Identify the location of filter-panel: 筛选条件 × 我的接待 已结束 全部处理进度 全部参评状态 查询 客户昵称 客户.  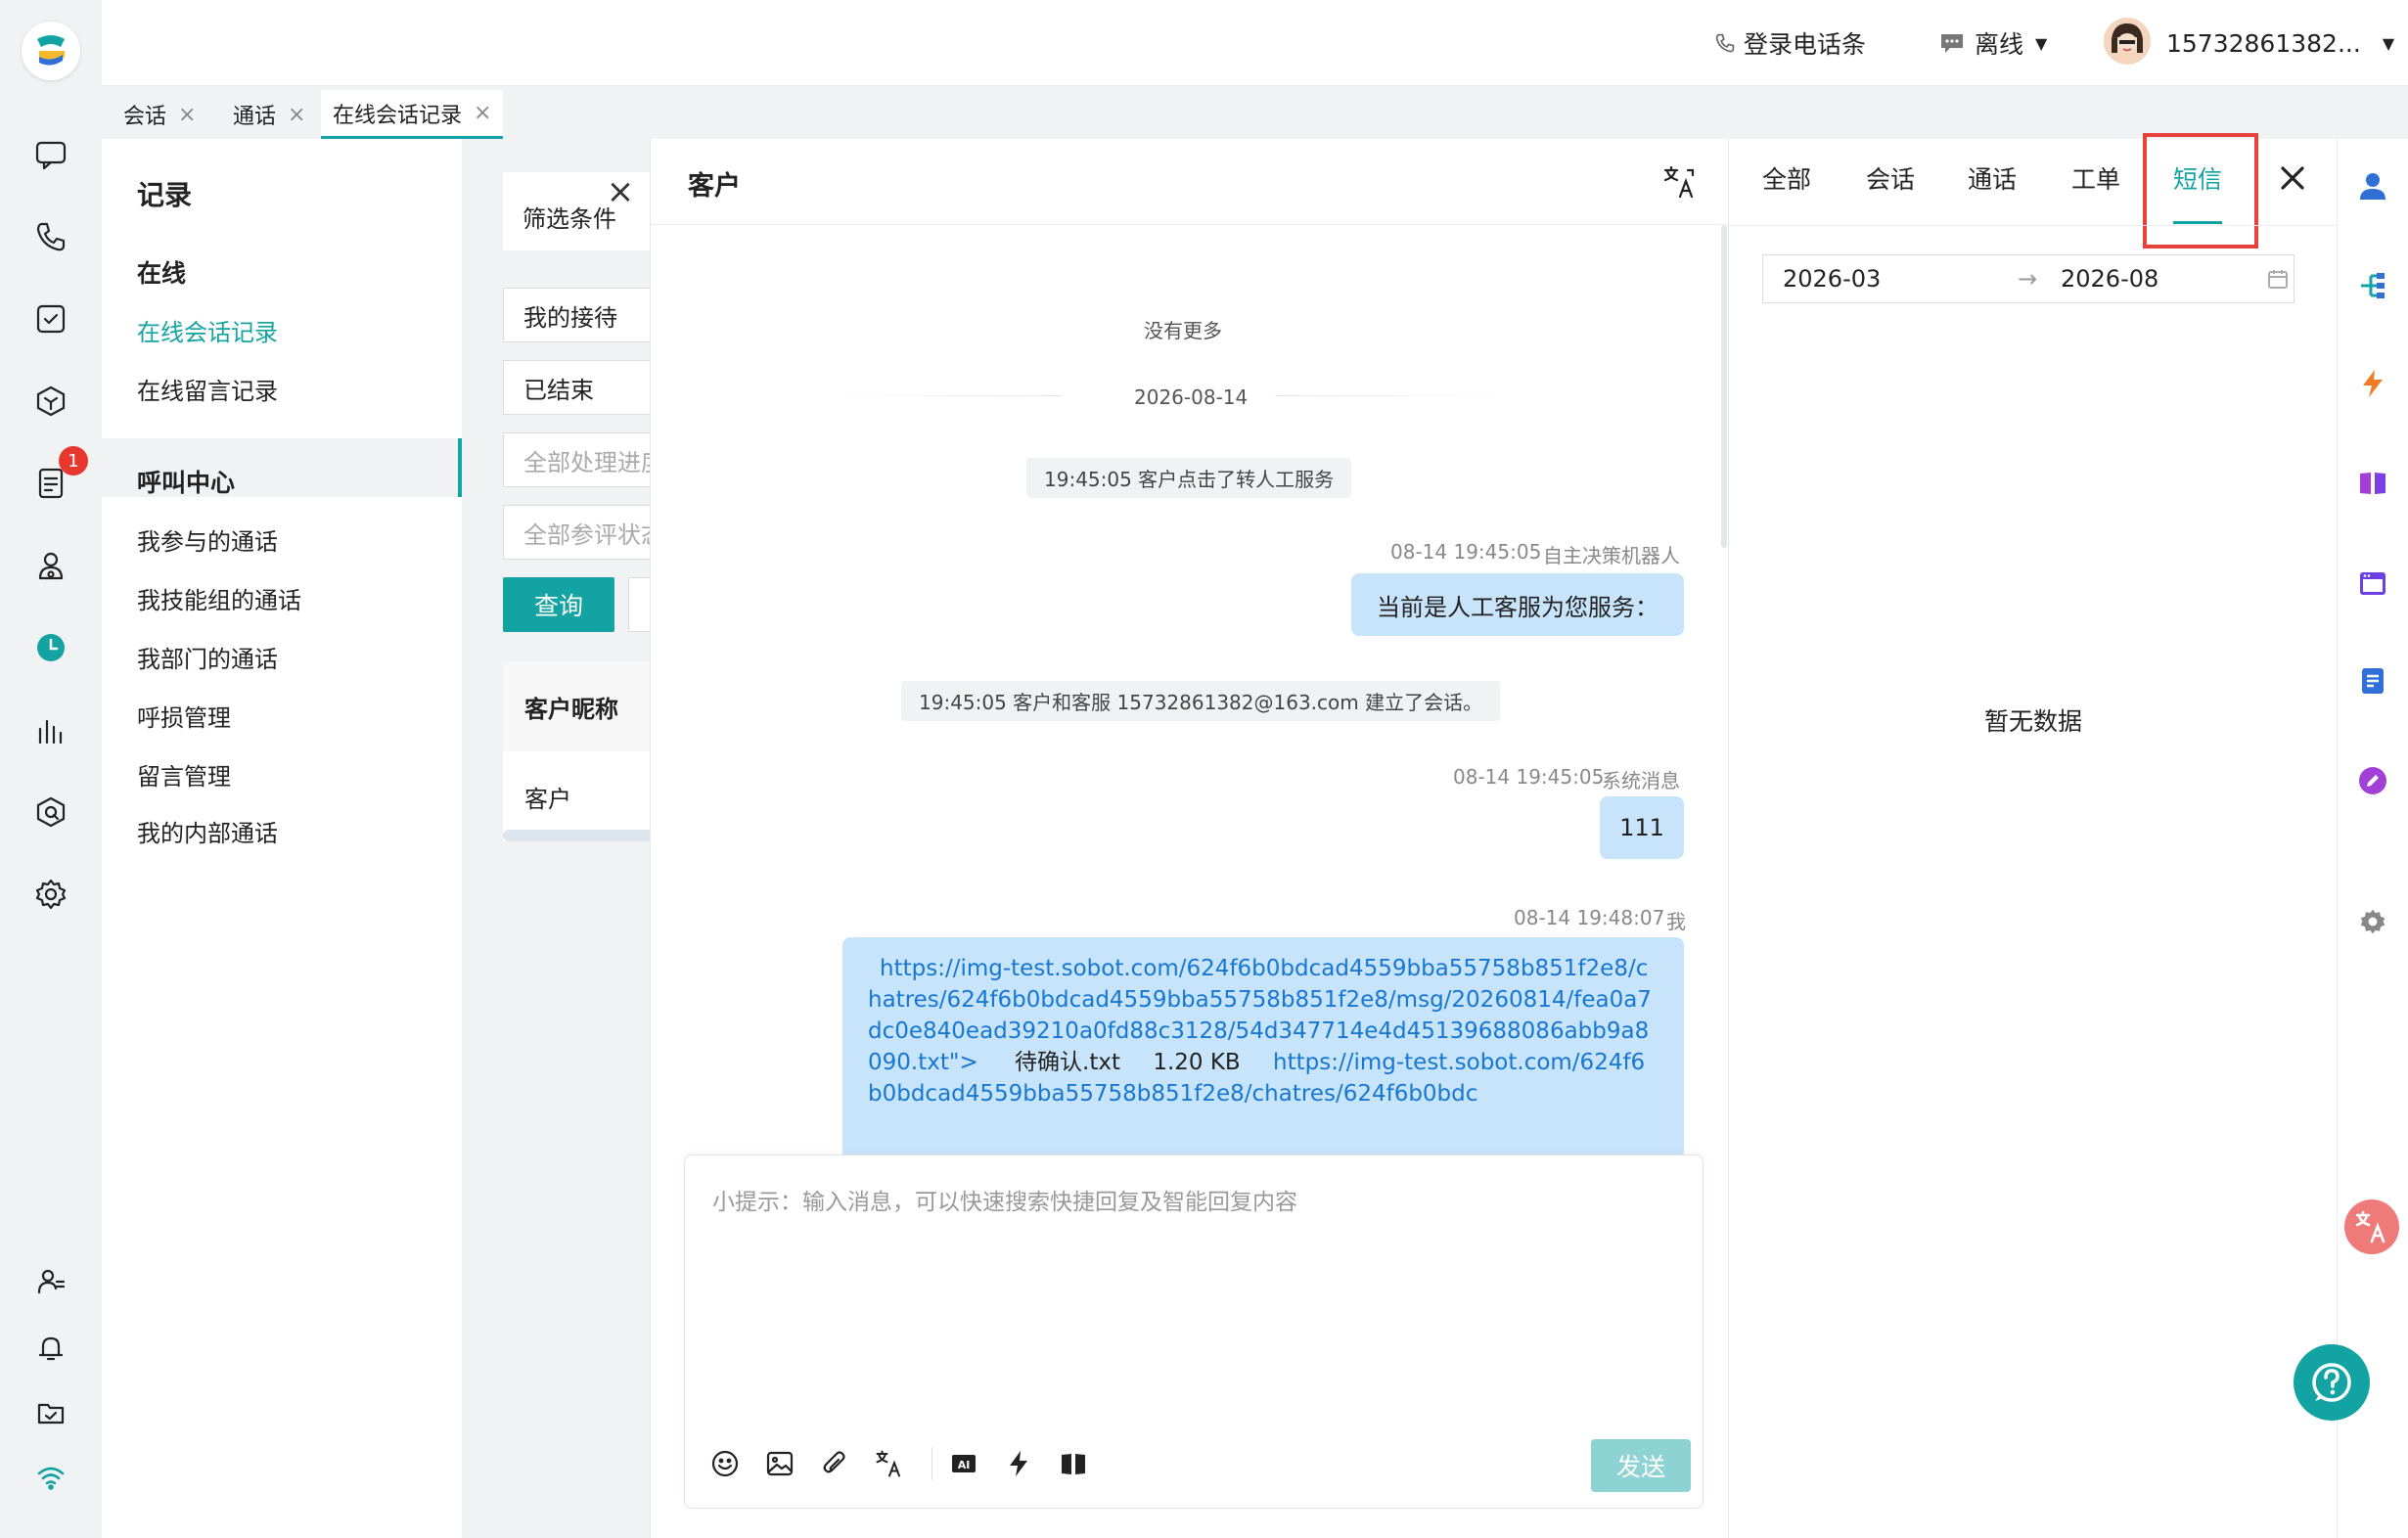
(559, 838).